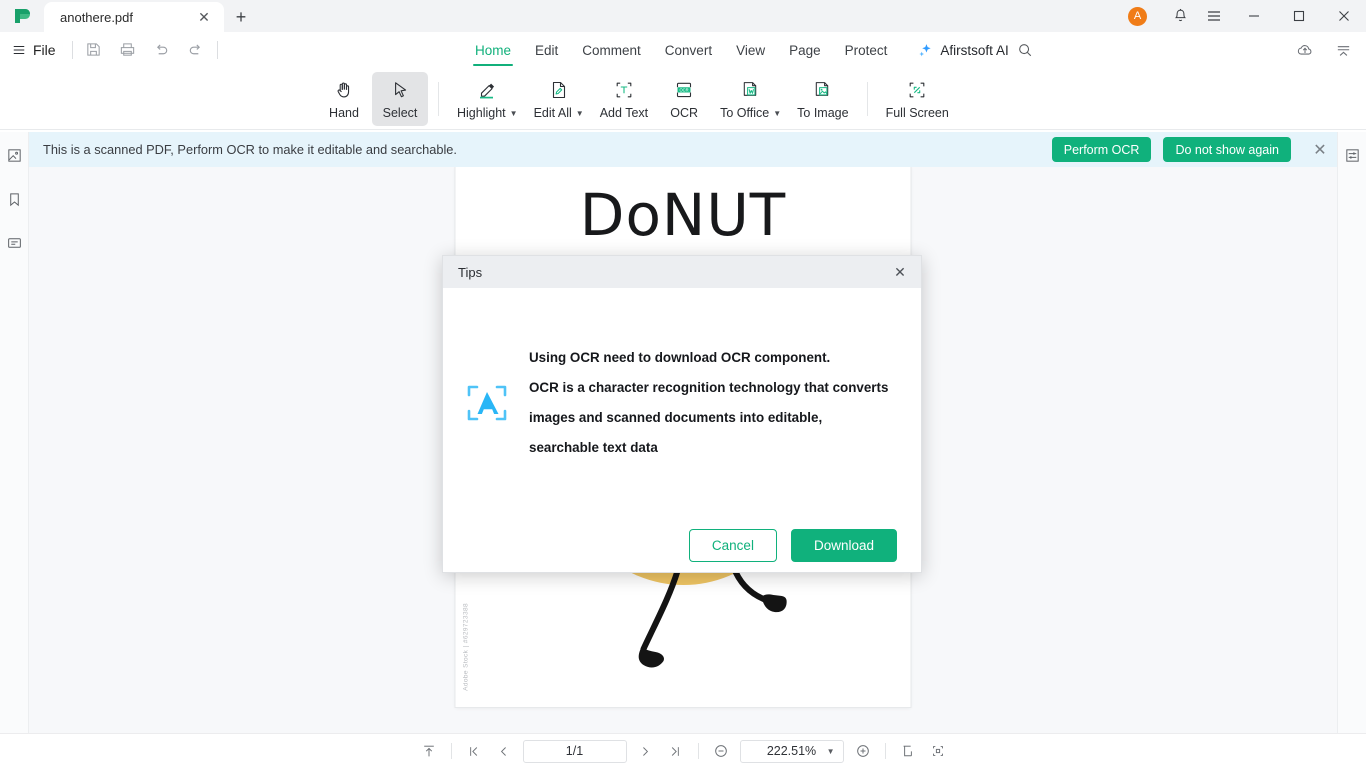 The height and width of the screenshot is (768, 1366). I want to click on download-button: Download, so click(843, 545).